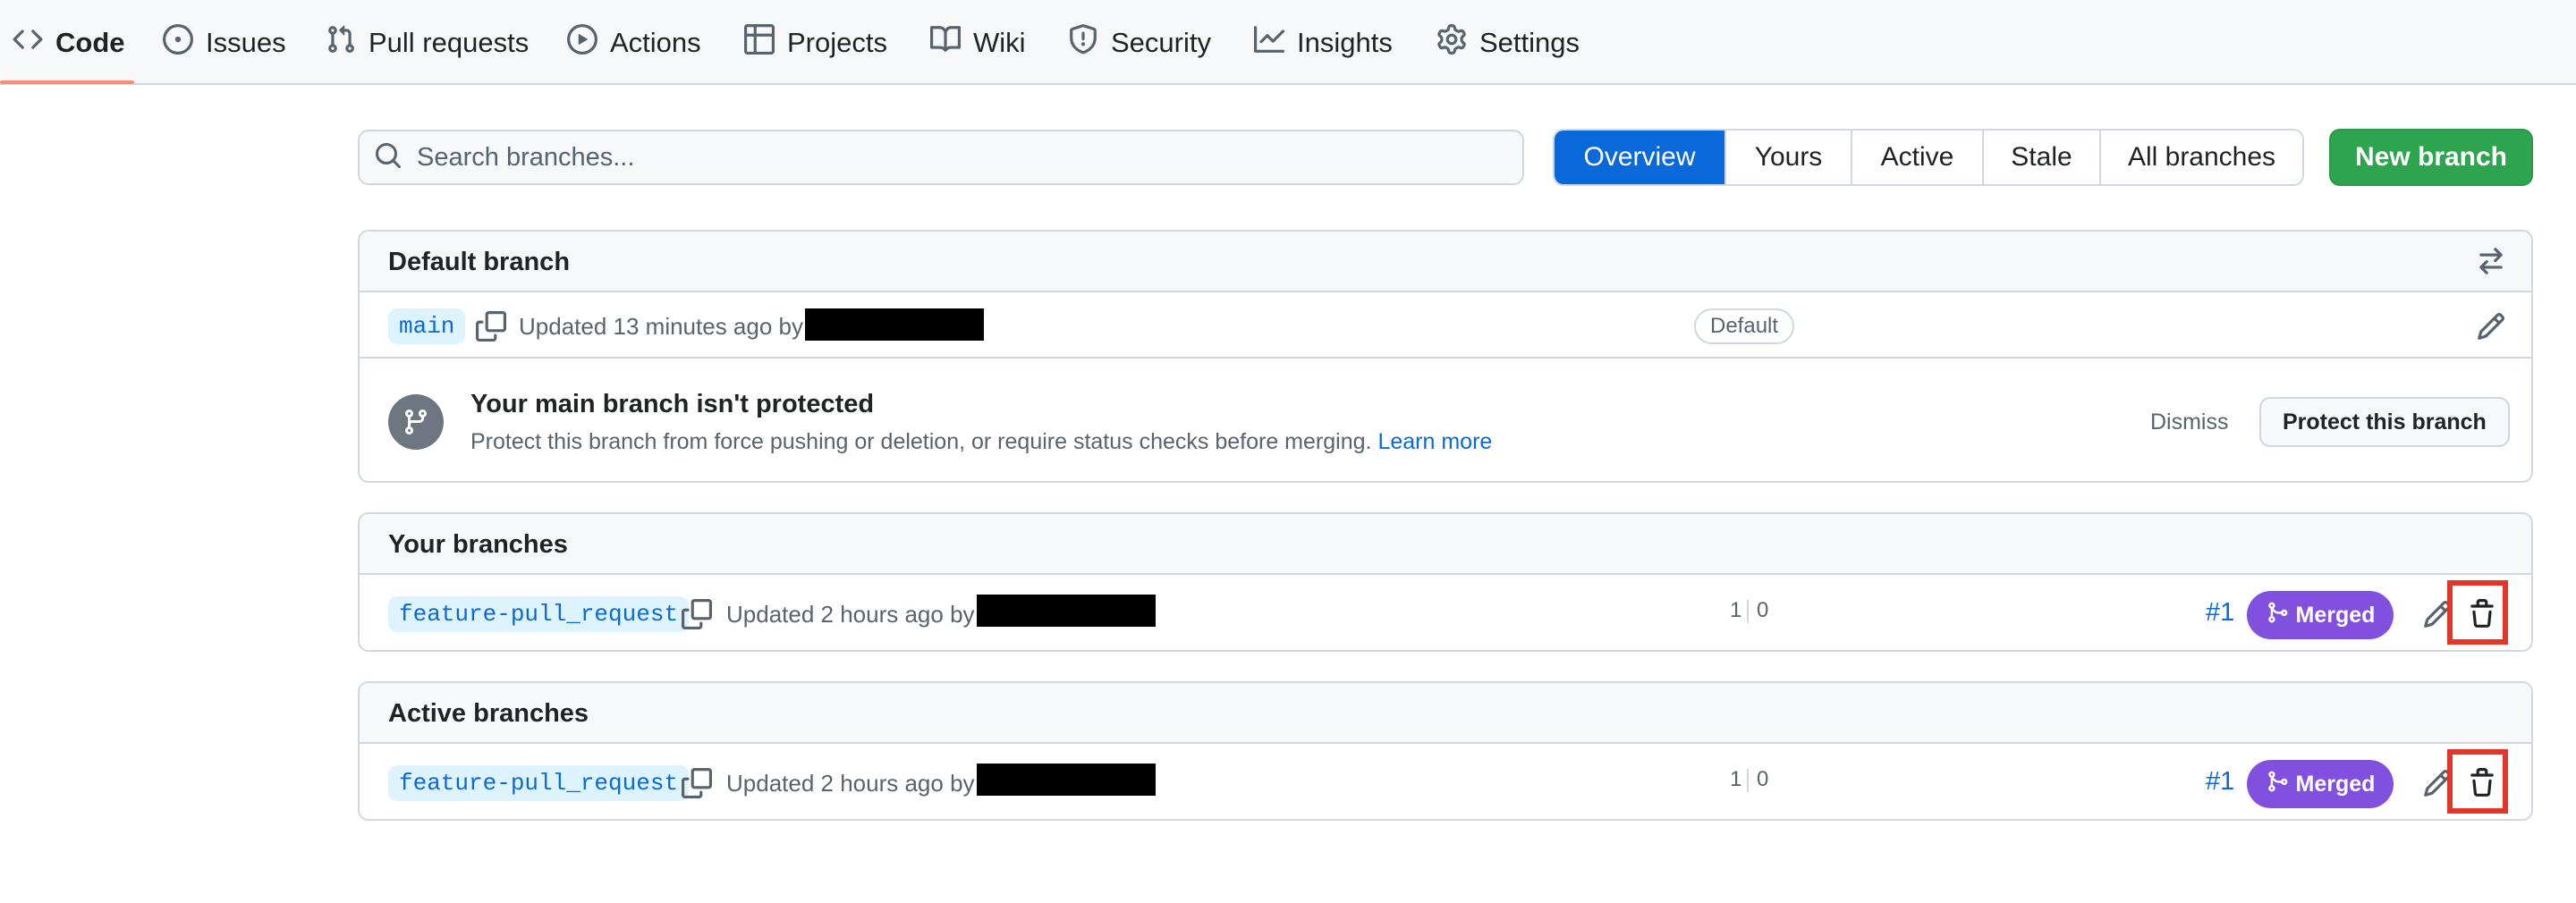 Image resolution: width=2576 pixels, height=903 pixels. I want to click on protection-title: Your main branch isn't protected, so click(672, 403).